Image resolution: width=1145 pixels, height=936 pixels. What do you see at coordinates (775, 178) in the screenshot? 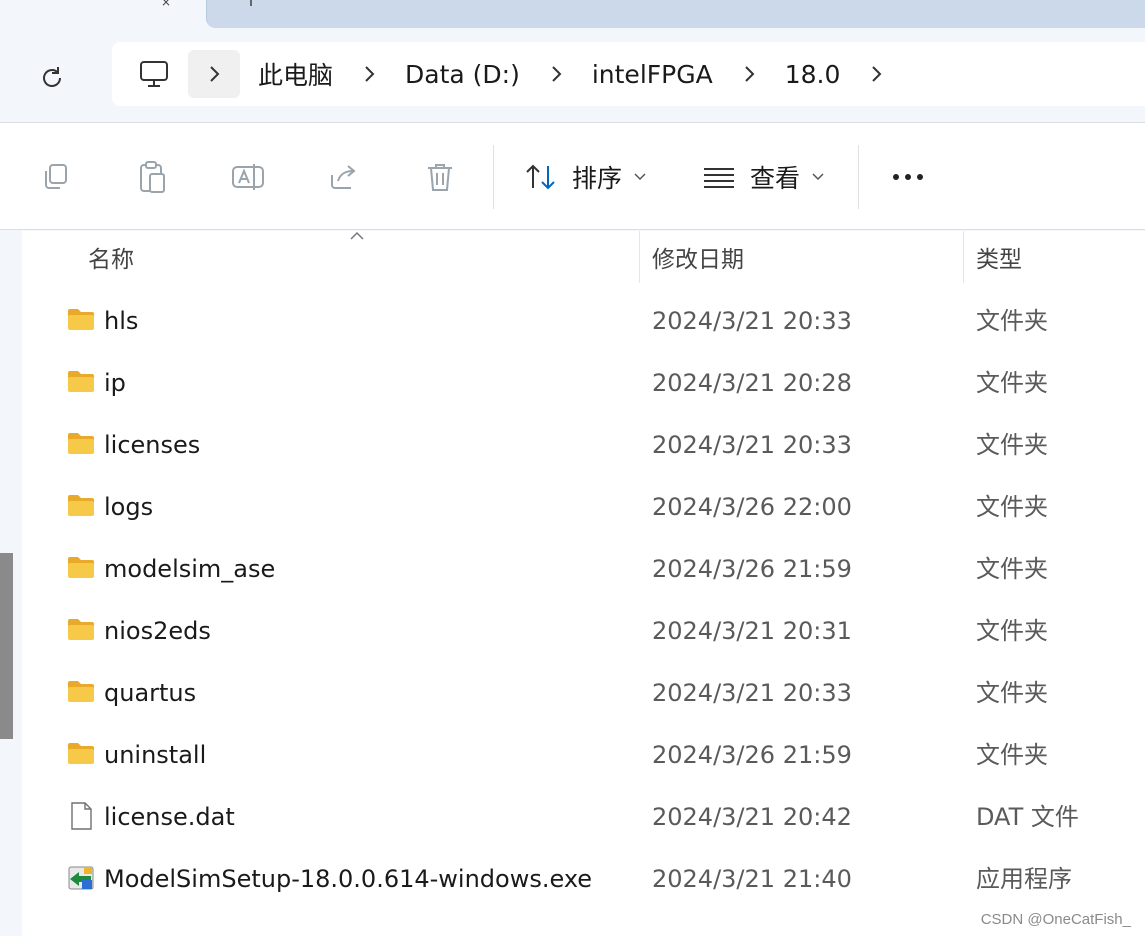
I see `view-label: 查看` at bounding box center [775, 178].